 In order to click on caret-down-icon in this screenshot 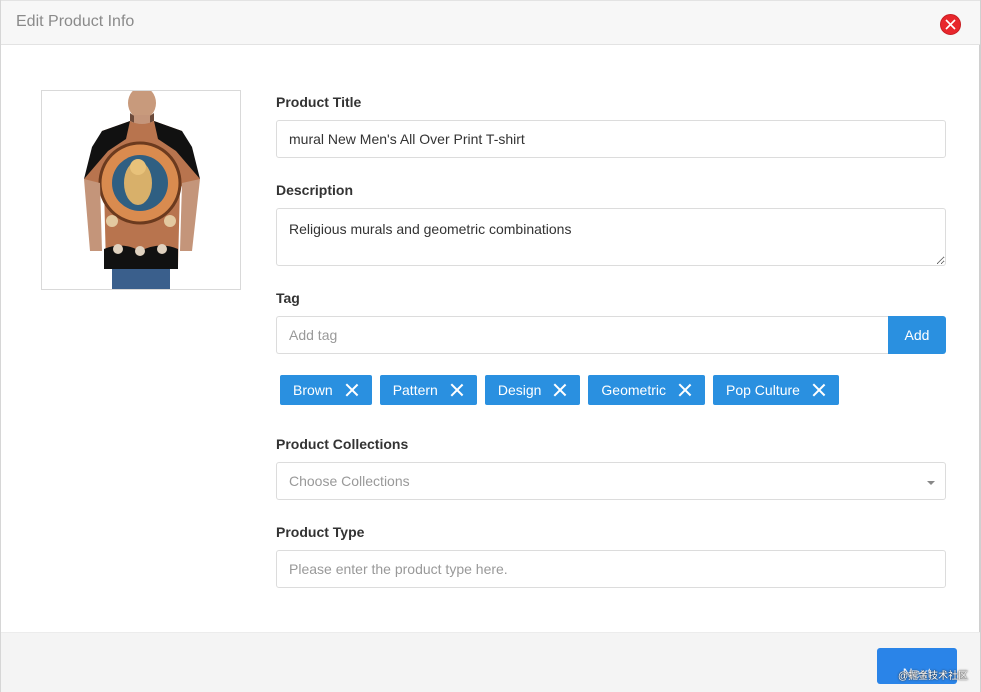, I will do `click(931, 483)`.